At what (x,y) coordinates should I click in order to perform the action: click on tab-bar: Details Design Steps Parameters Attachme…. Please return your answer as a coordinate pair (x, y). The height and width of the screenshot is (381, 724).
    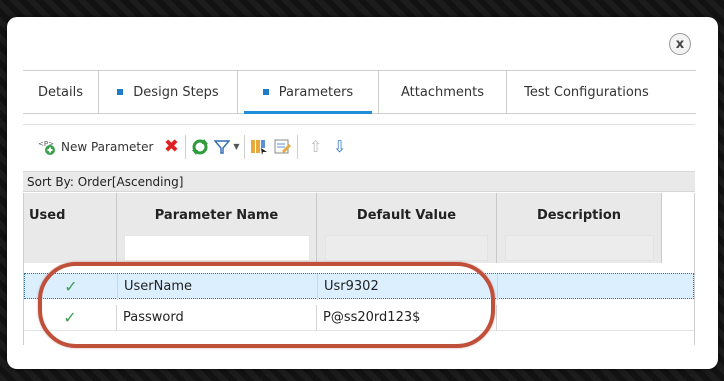
    Looking at the image, I should click on (359, 92).